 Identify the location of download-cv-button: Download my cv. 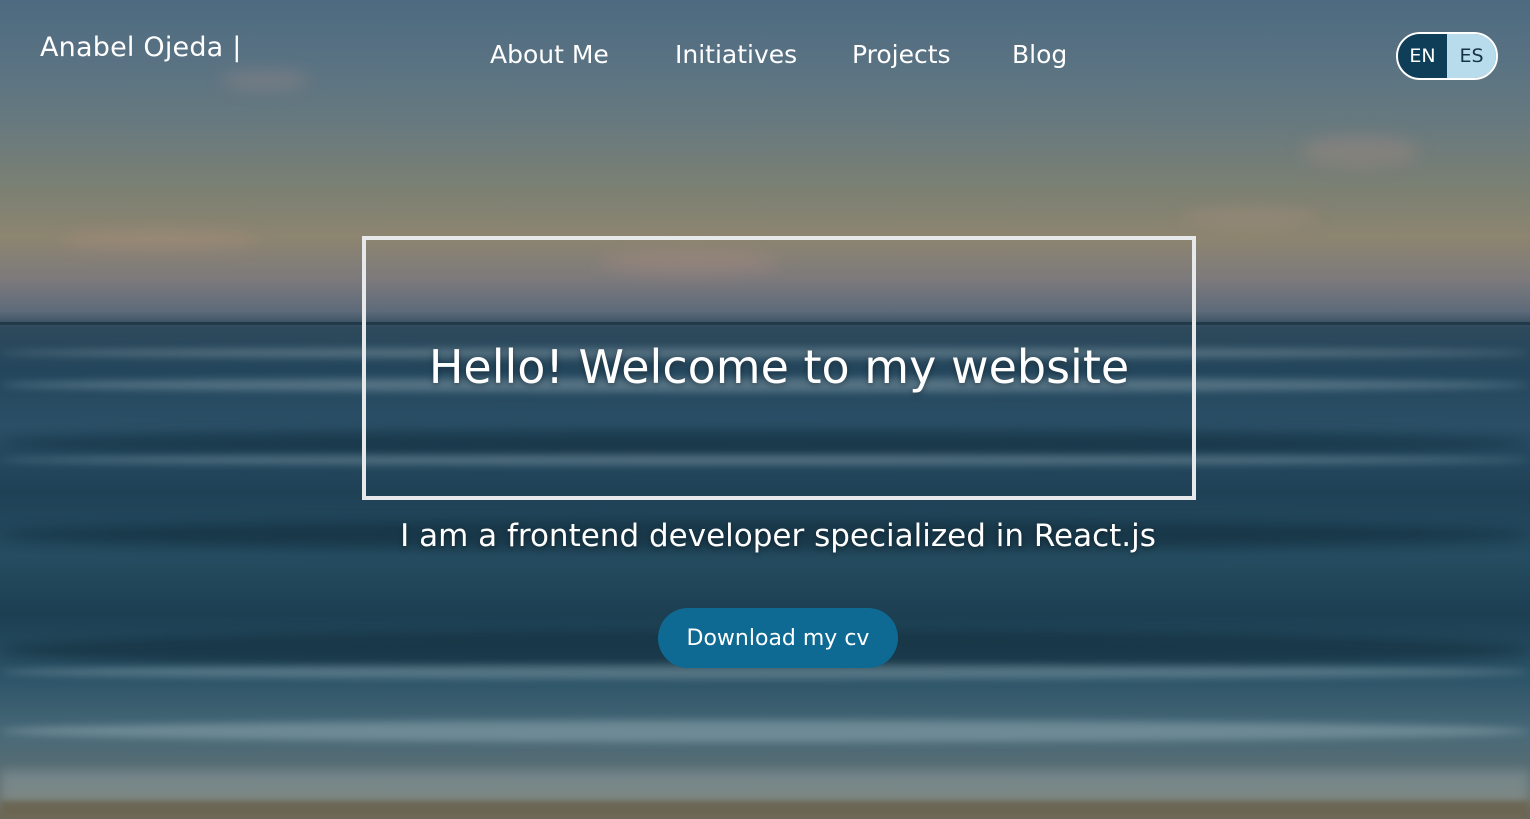
(778, 638).